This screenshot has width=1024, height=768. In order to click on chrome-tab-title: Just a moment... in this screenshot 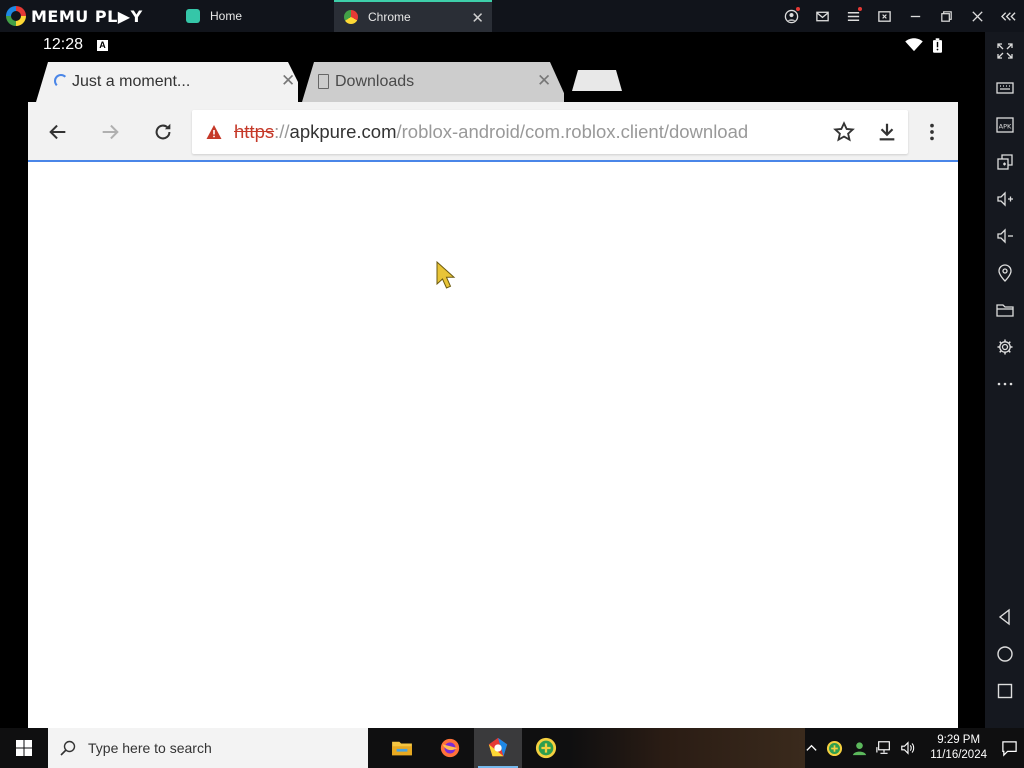, I will do `click(131, 81)`.